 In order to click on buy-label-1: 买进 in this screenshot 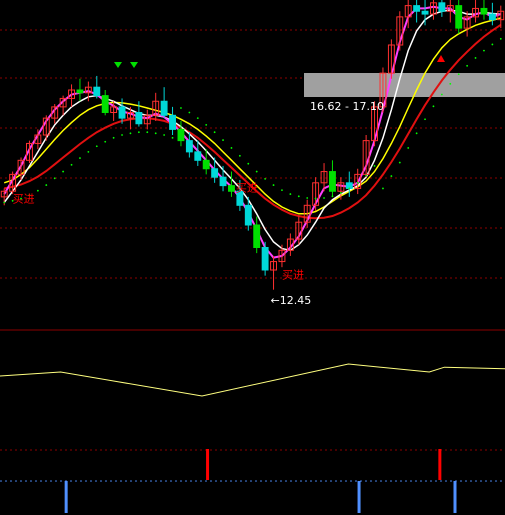, I will do `click(24, 199)`.